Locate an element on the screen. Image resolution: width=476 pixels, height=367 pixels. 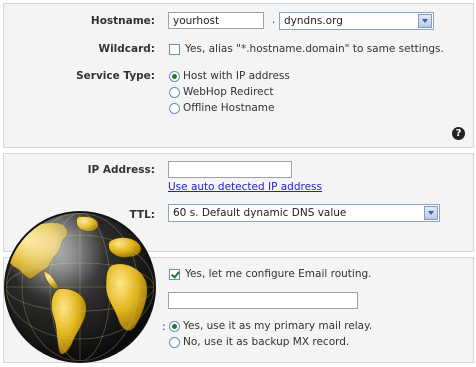
globe-icon is located at coordinates (80, 287).